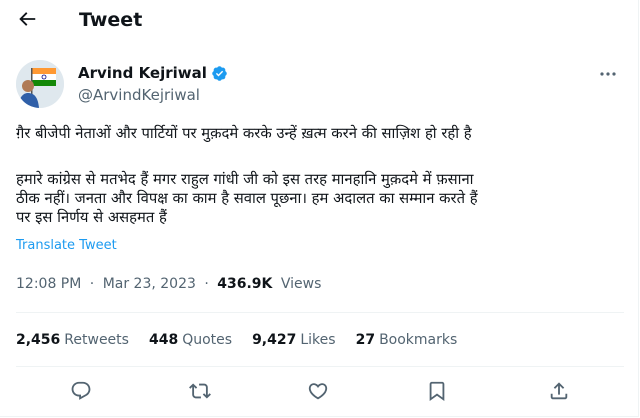  I want to click on like-icon, so click(318, 391).